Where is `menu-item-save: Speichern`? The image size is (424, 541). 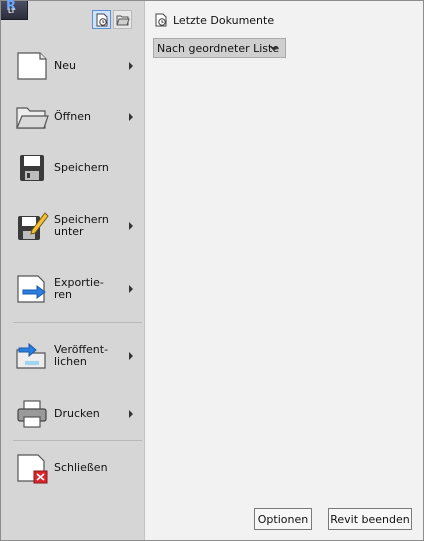 menu-item-save: Speichern is located at coordinates (76, 168).